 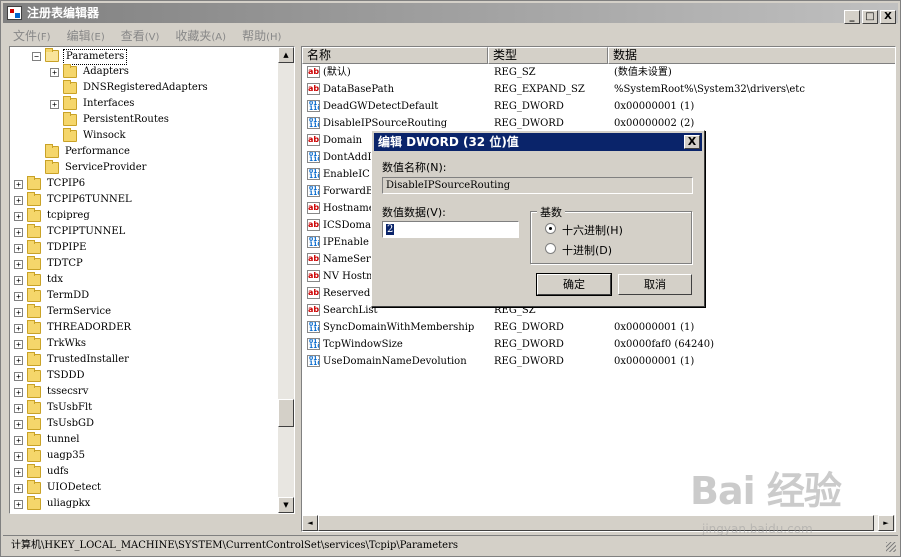 I want to click on tree-item: + THREADORDER, so click(x=144, y=328).